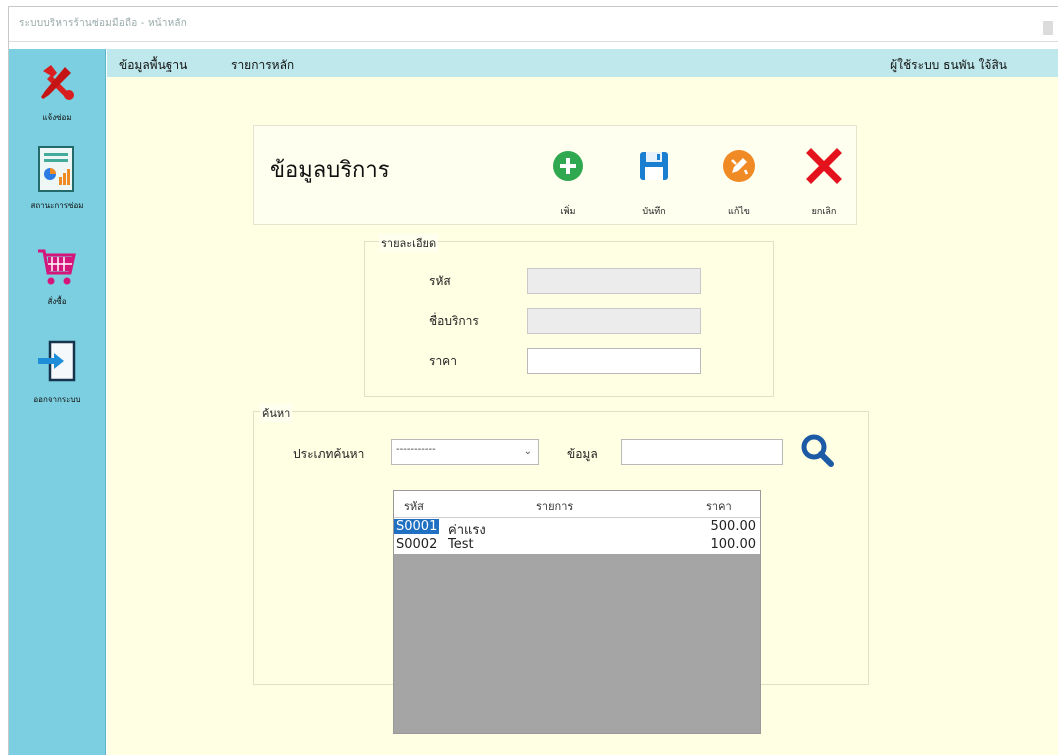 The width and height of the screenshot is (1058, 755). I want to click on column-header-item: รายการ, so click(554, 506).